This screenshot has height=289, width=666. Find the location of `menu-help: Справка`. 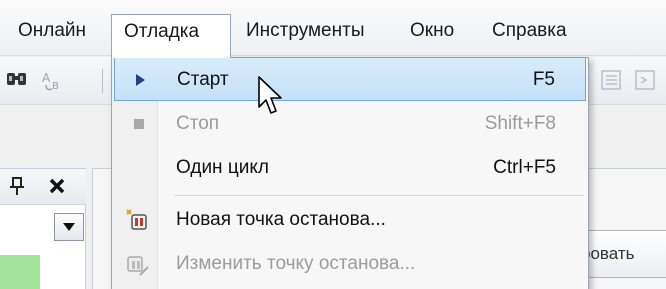

menu-help: Справка is located at coordinates (529, 32).